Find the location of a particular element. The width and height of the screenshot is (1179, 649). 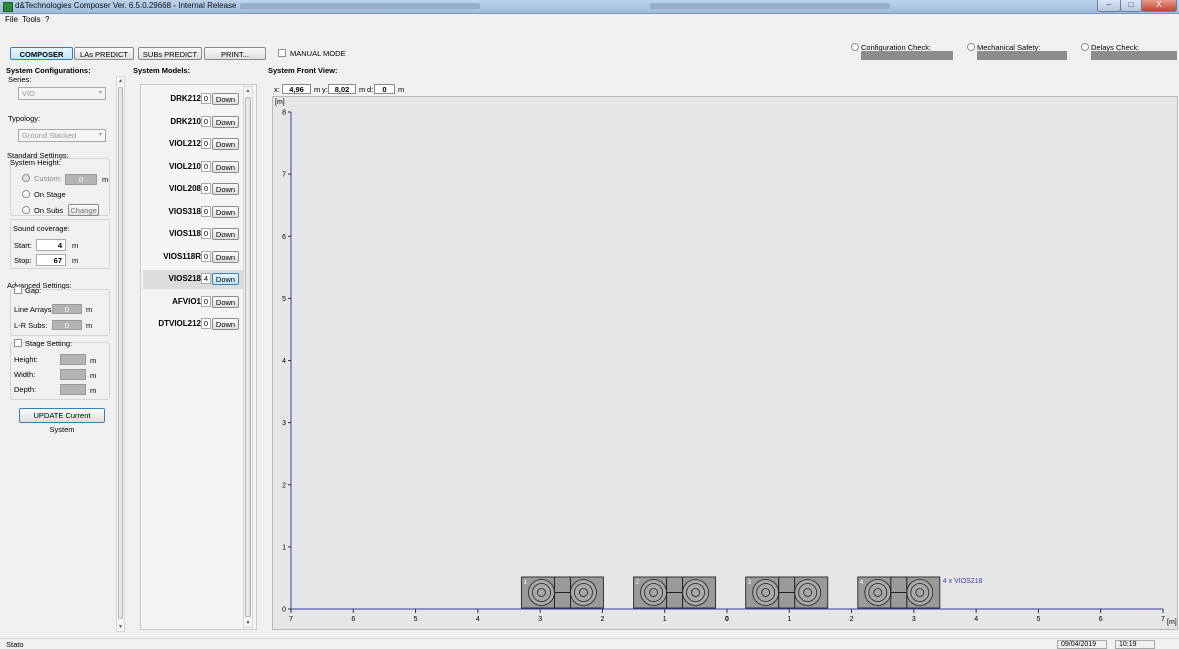

model-row: AFVIO1 0 Down is located at coordinates (193, 302).